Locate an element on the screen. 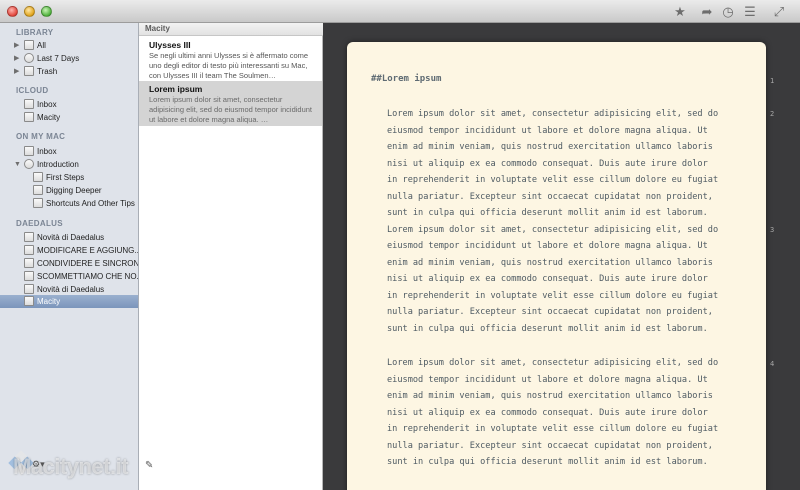 The image size is (800, 490). clock-icon: ◷ is located at coordinates (728, 11).